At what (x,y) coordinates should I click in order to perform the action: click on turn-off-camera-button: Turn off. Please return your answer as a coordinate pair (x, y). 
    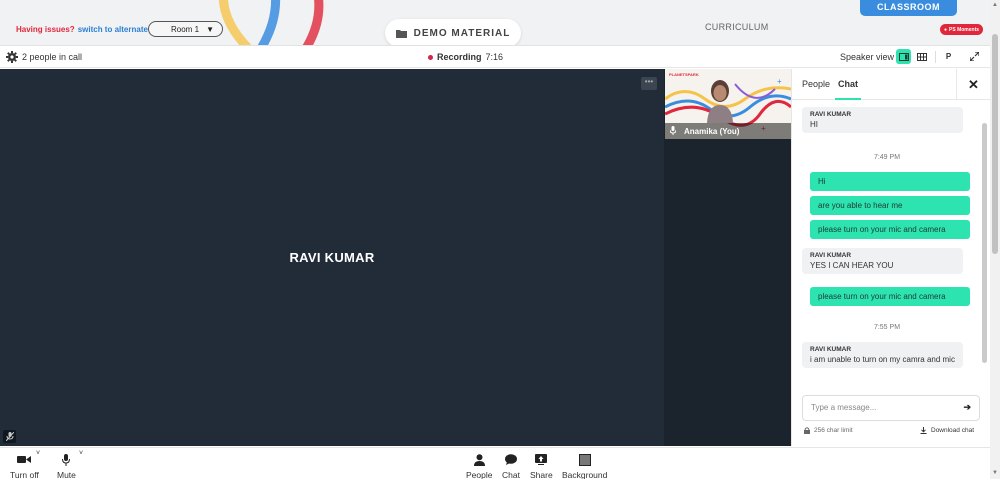
    Looking at the image, I should click on (24, 465).